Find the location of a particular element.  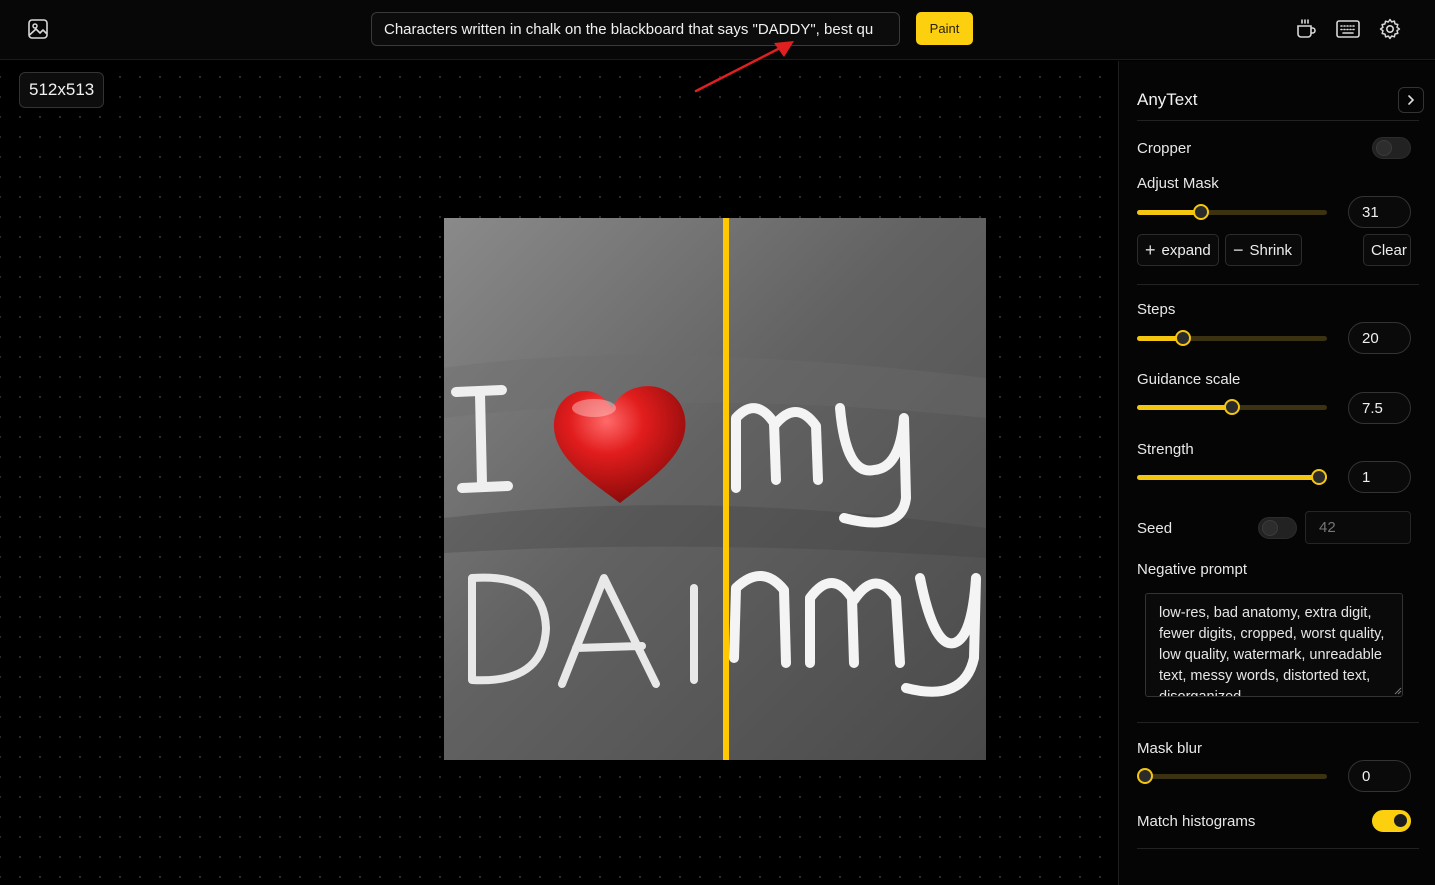

comparison-divider-handle is located at coordinates (725, 489).